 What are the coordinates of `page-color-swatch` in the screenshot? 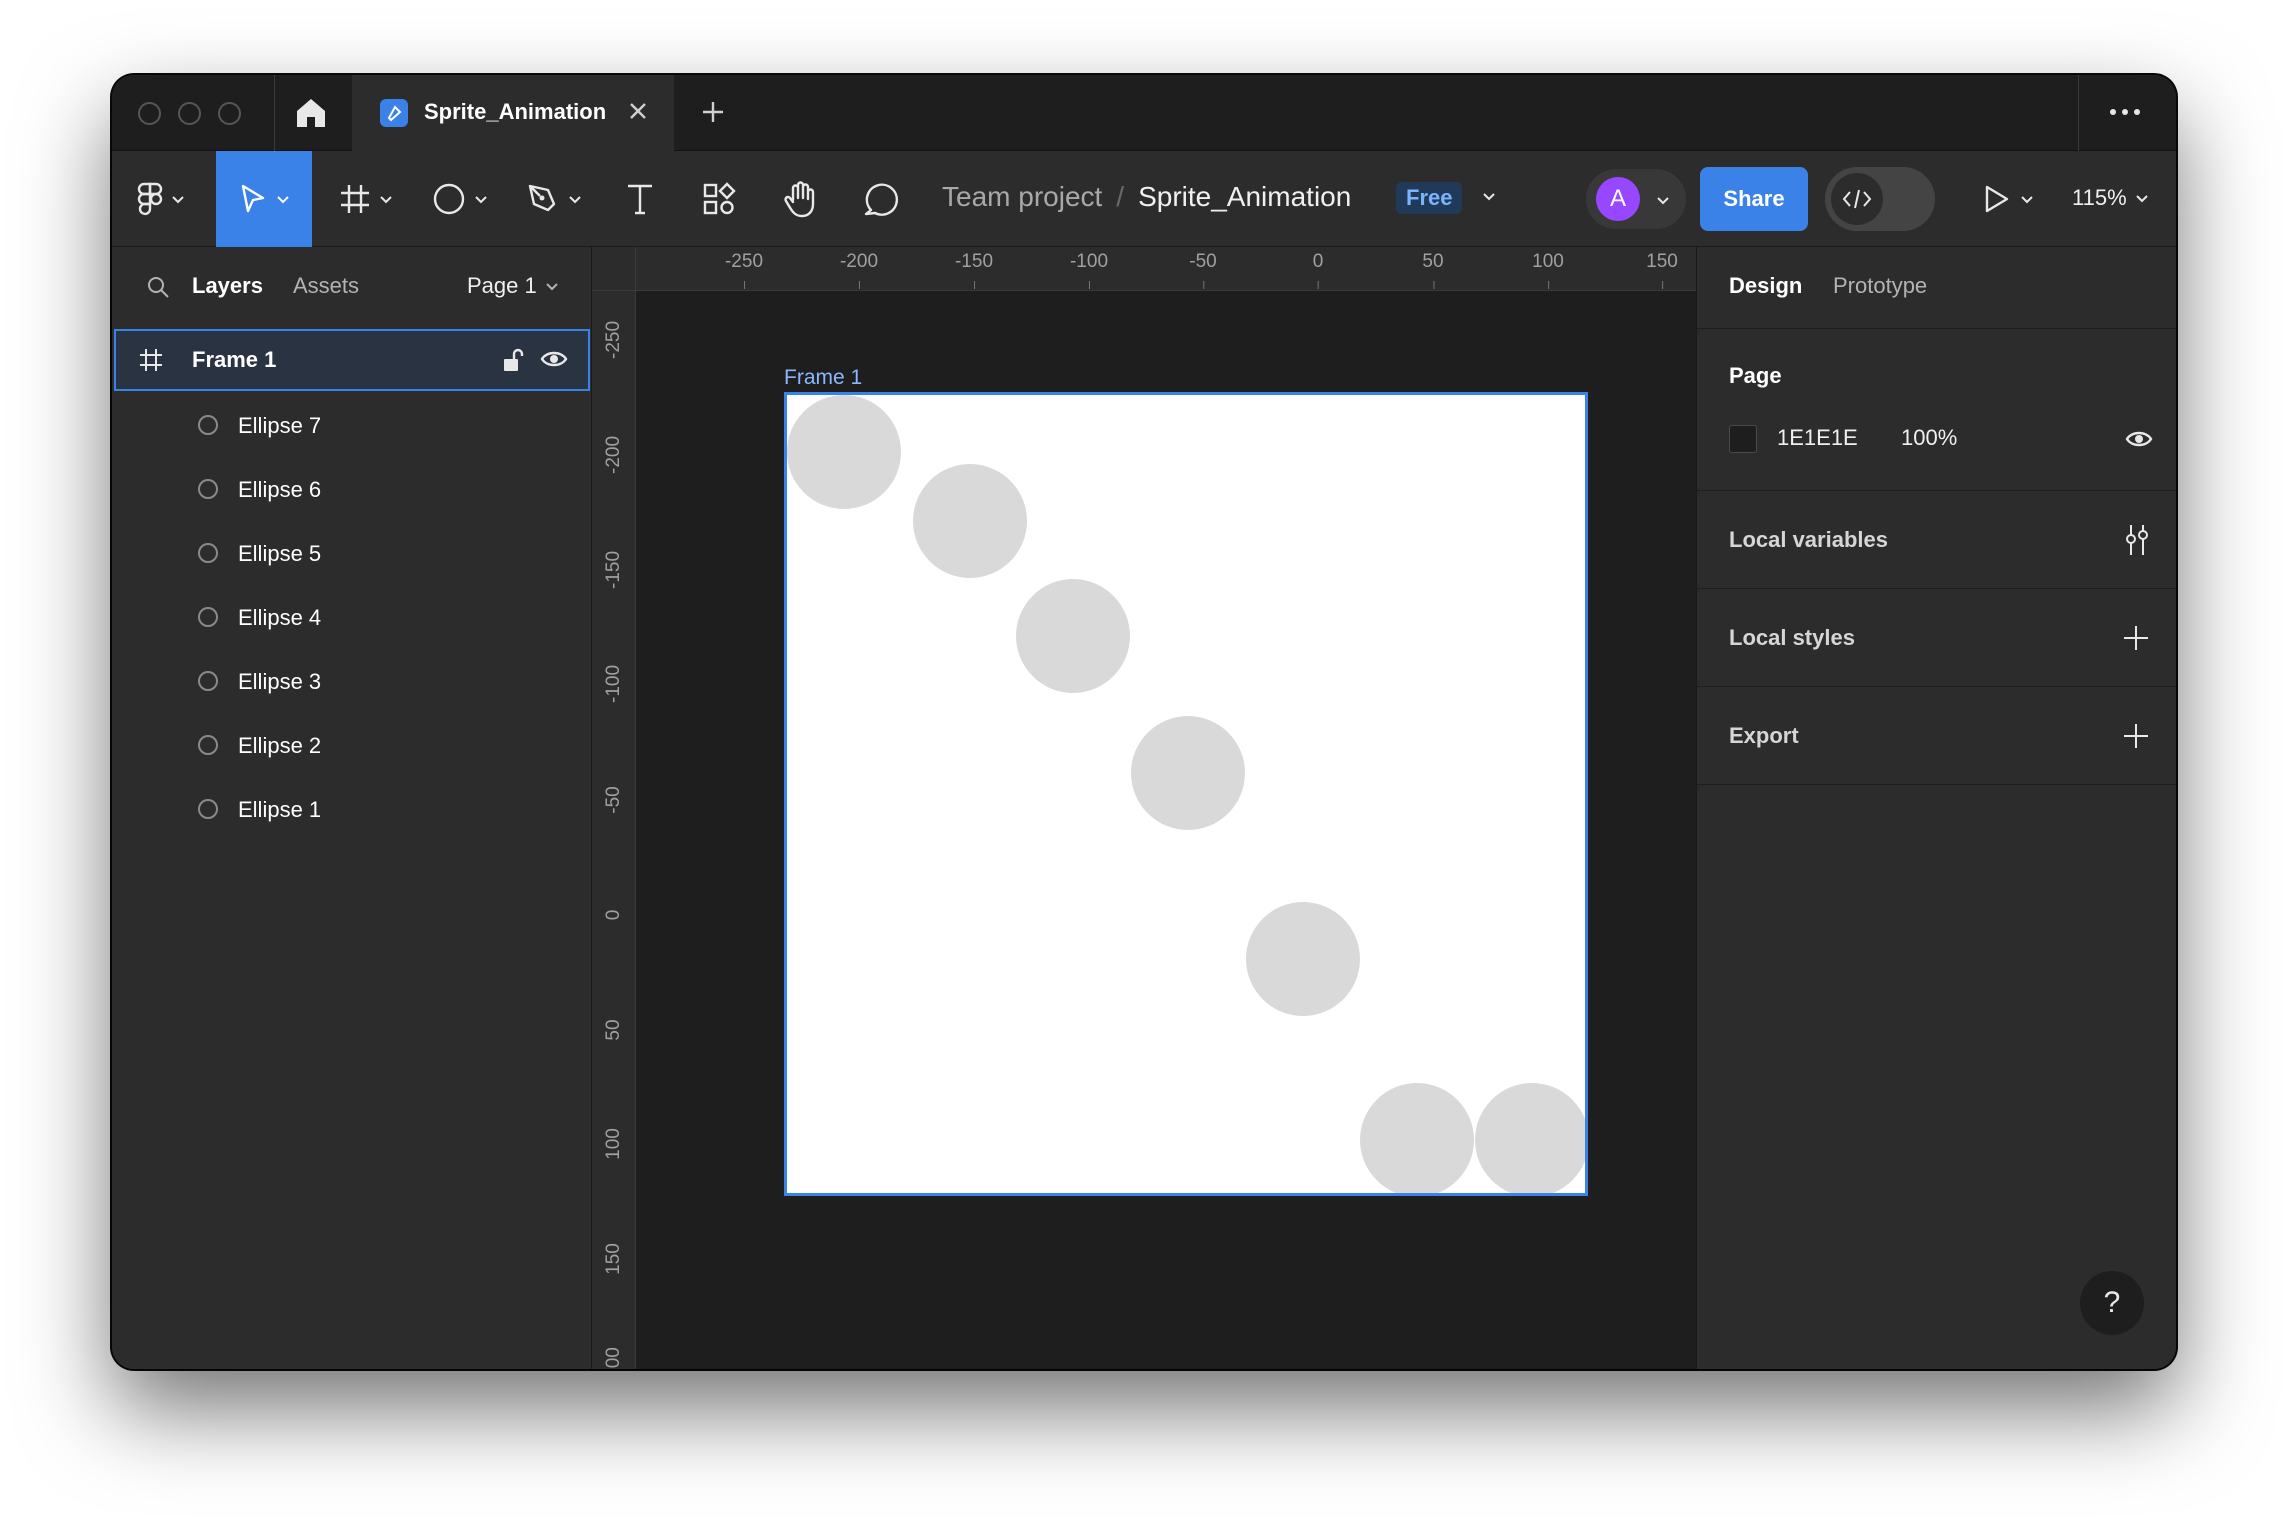 It's located at (1743, 439).